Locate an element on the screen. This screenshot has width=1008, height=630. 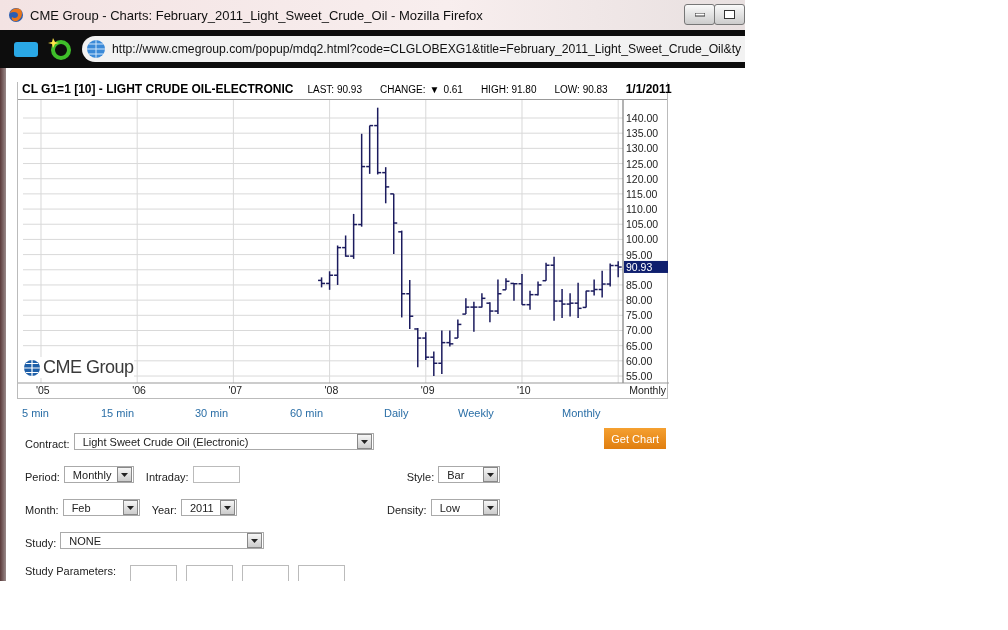
field-label: Study: is located at coordinates (41, 542).